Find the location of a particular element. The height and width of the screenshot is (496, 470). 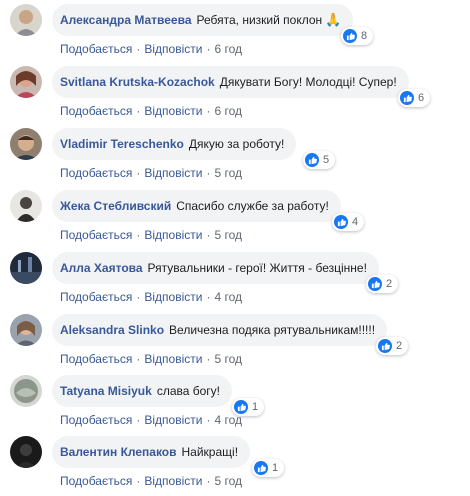

comment-author: Алла Хаятова is located at coordinates (101, 268).